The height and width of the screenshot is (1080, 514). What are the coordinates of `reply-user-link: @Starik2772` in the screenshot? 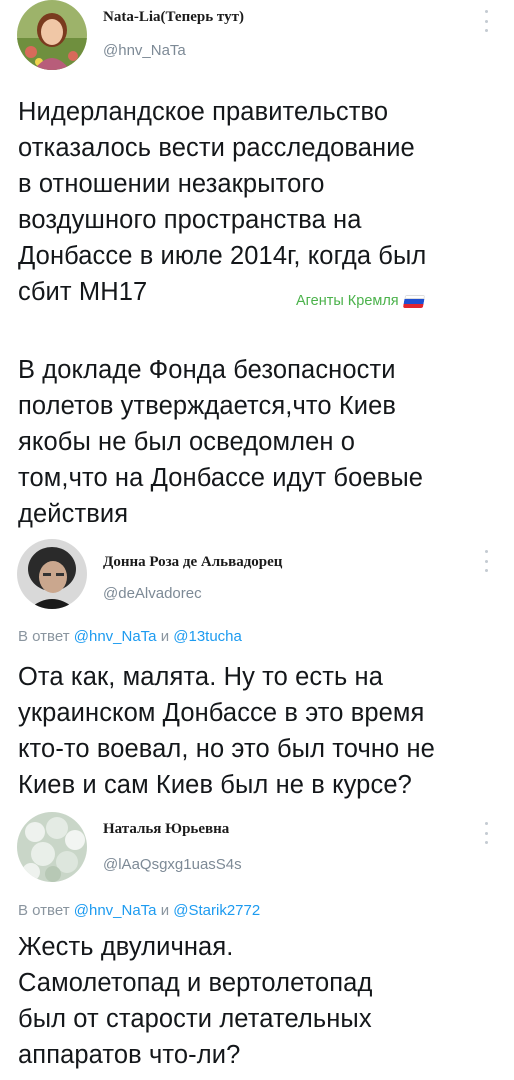 It's located at (216, 910).